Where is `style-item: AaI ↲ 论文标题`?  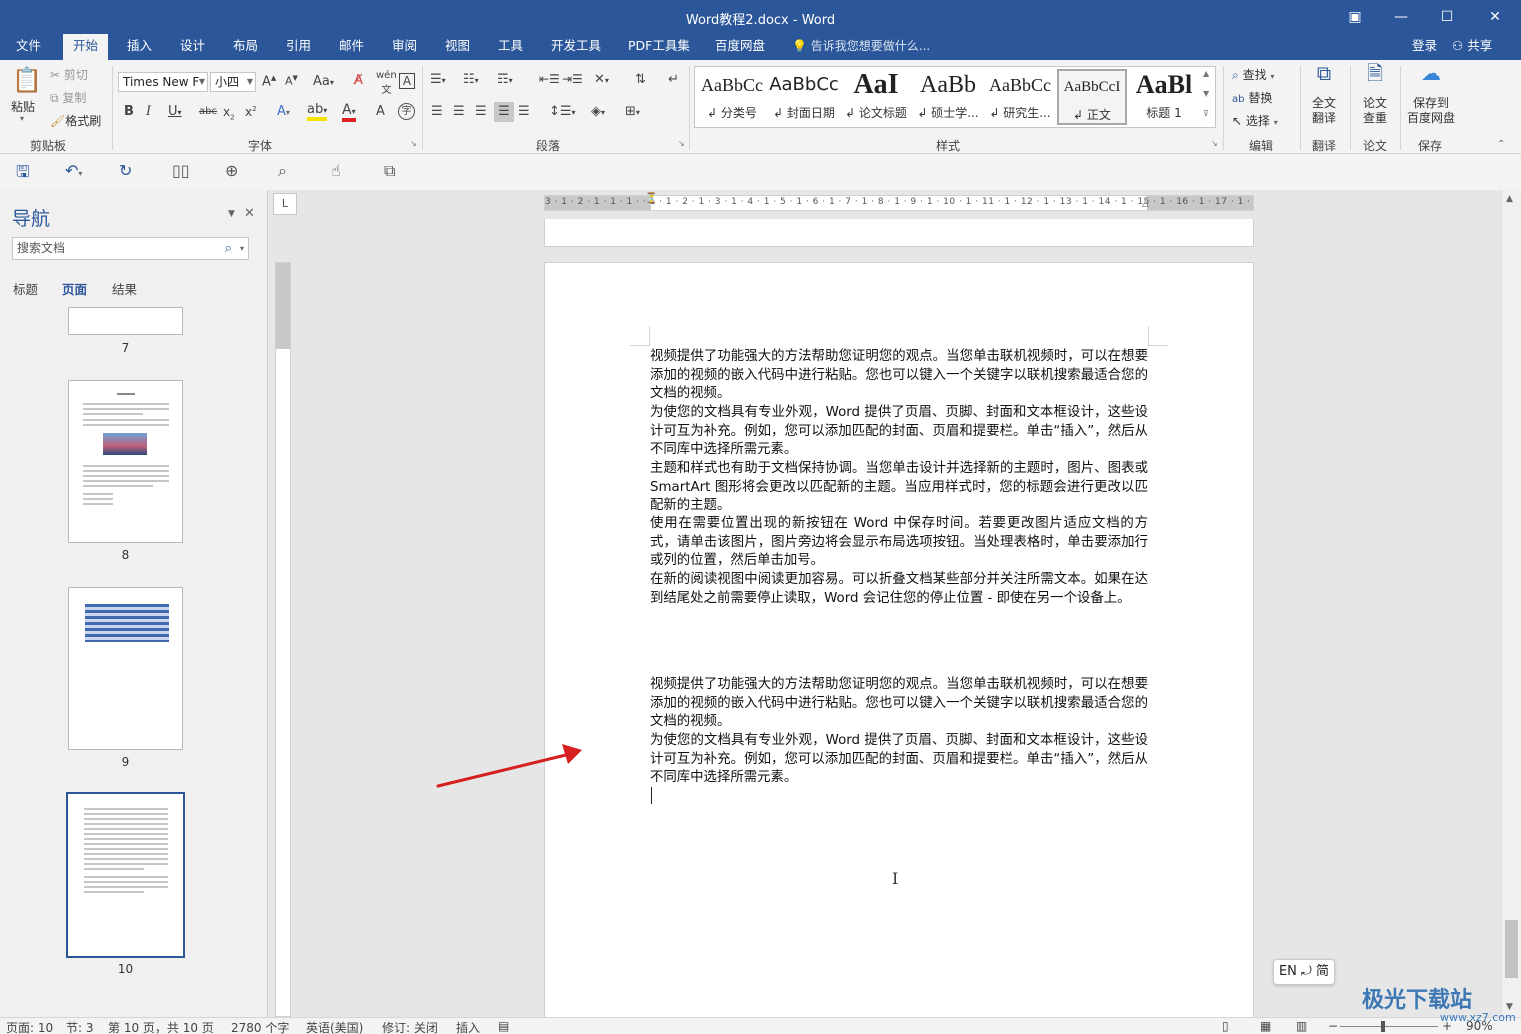
style-item: AaI ↲ 论文标题 is located at coordinates (876, 97).